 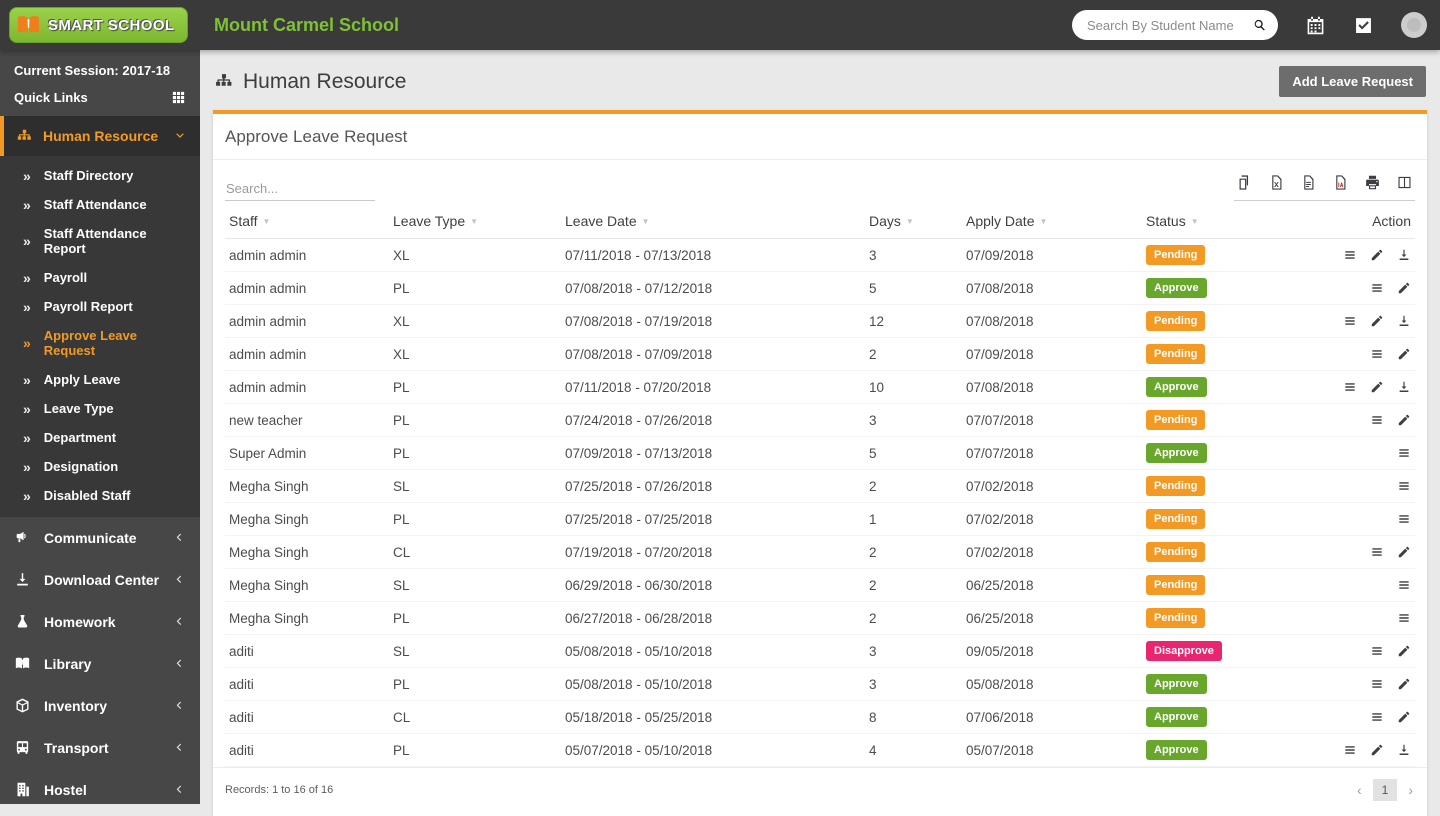 I want to click on sidebar-subitem: » Staff Directory, so click(x=100, y=175).